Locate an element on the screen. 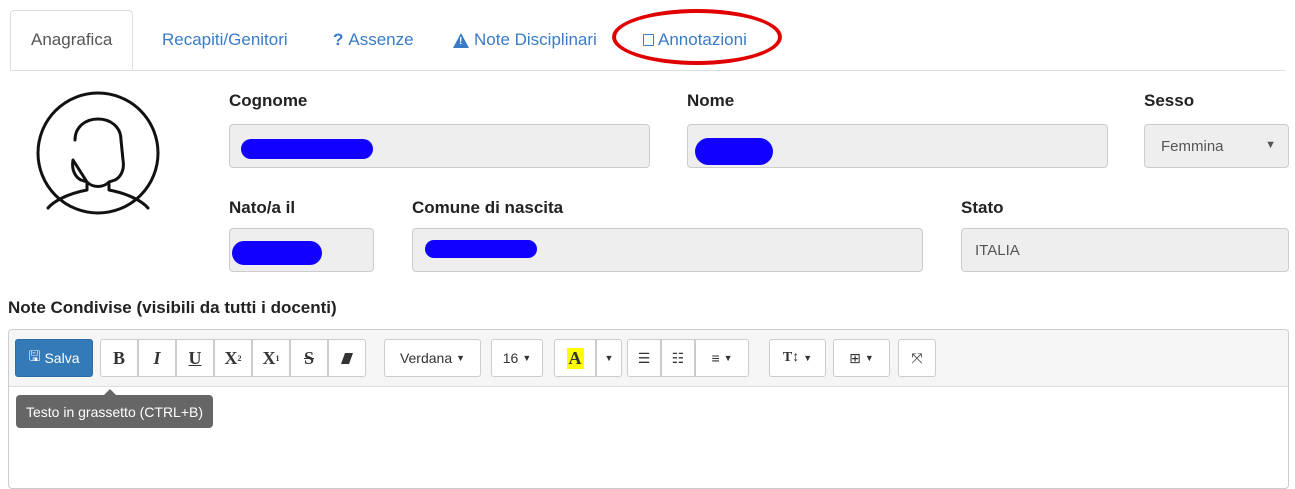 Image resolution: width=1295 pixels, height=489 pixels. underline-button: U is located at coordinates (195, 358).